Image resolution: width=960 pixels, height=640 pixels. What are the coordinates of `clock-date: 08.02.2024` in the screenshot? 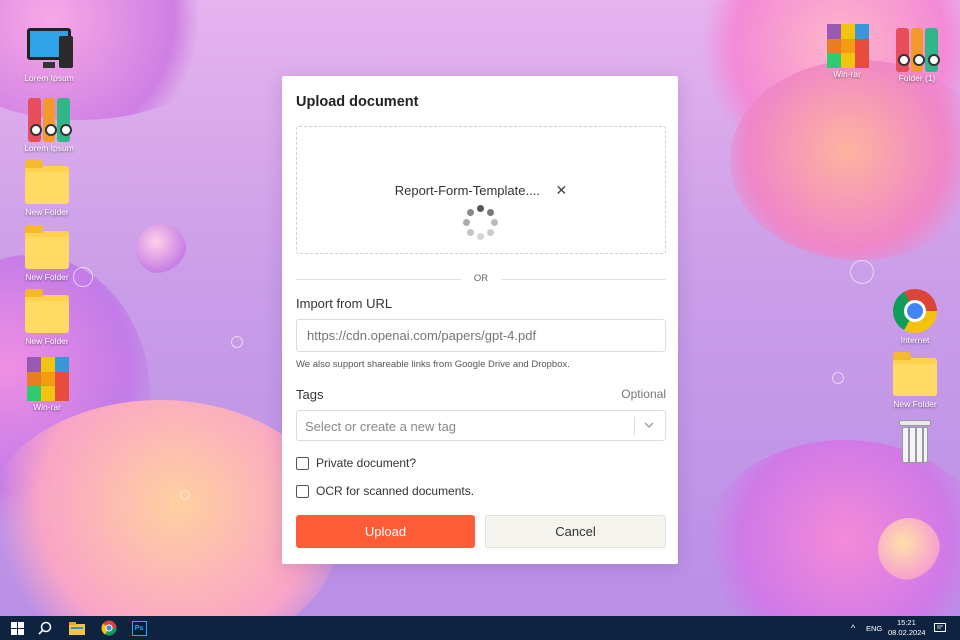 It's located at (907, 632).